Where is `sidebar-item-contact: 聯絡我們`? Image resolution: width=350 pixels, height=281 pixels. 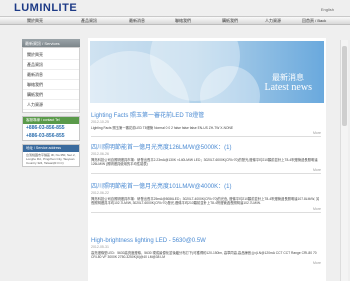
sidebar-item-contact: 聯絡我們 is located at coordinates (51, 85).